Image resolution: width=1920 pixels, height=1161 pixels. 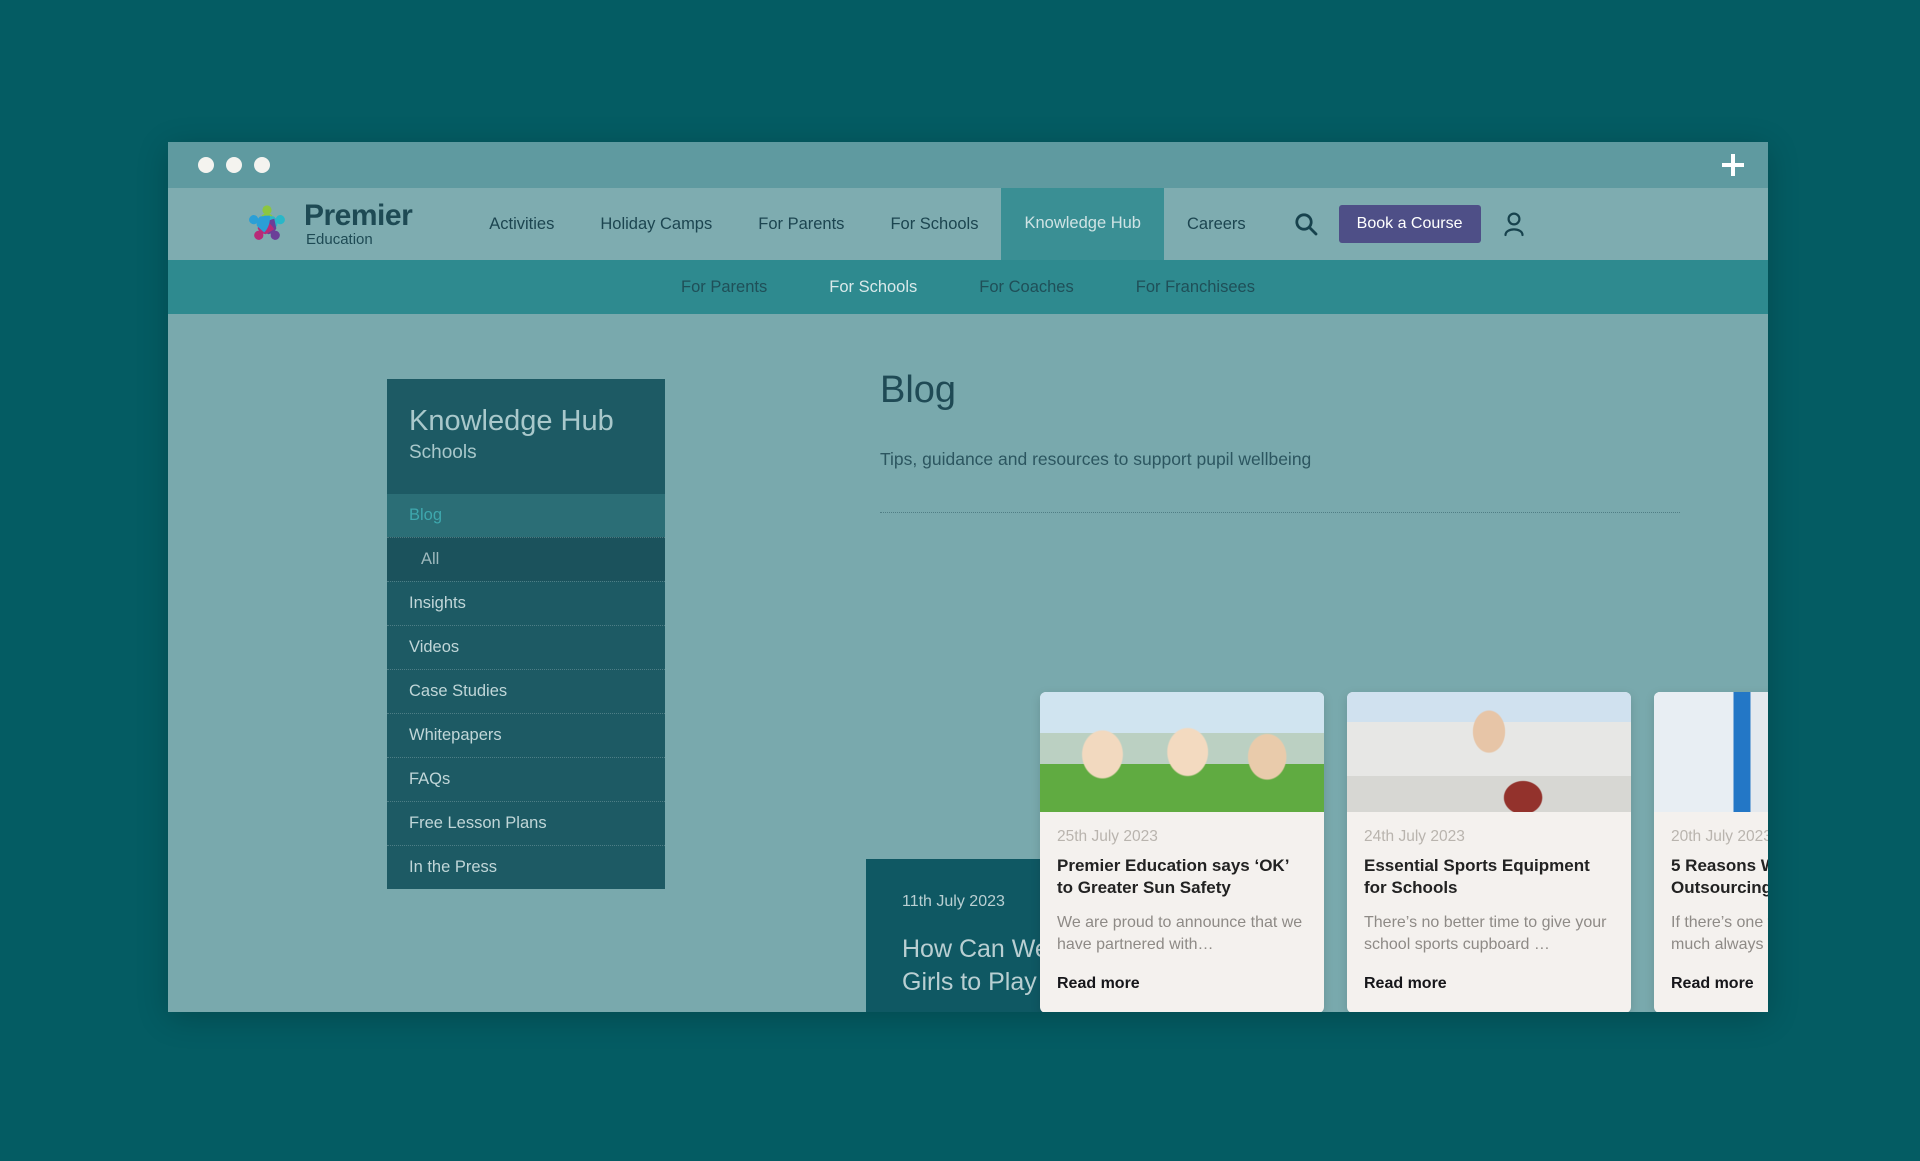 I want to click on minimize-window-icon, so click(x=234, y=165).